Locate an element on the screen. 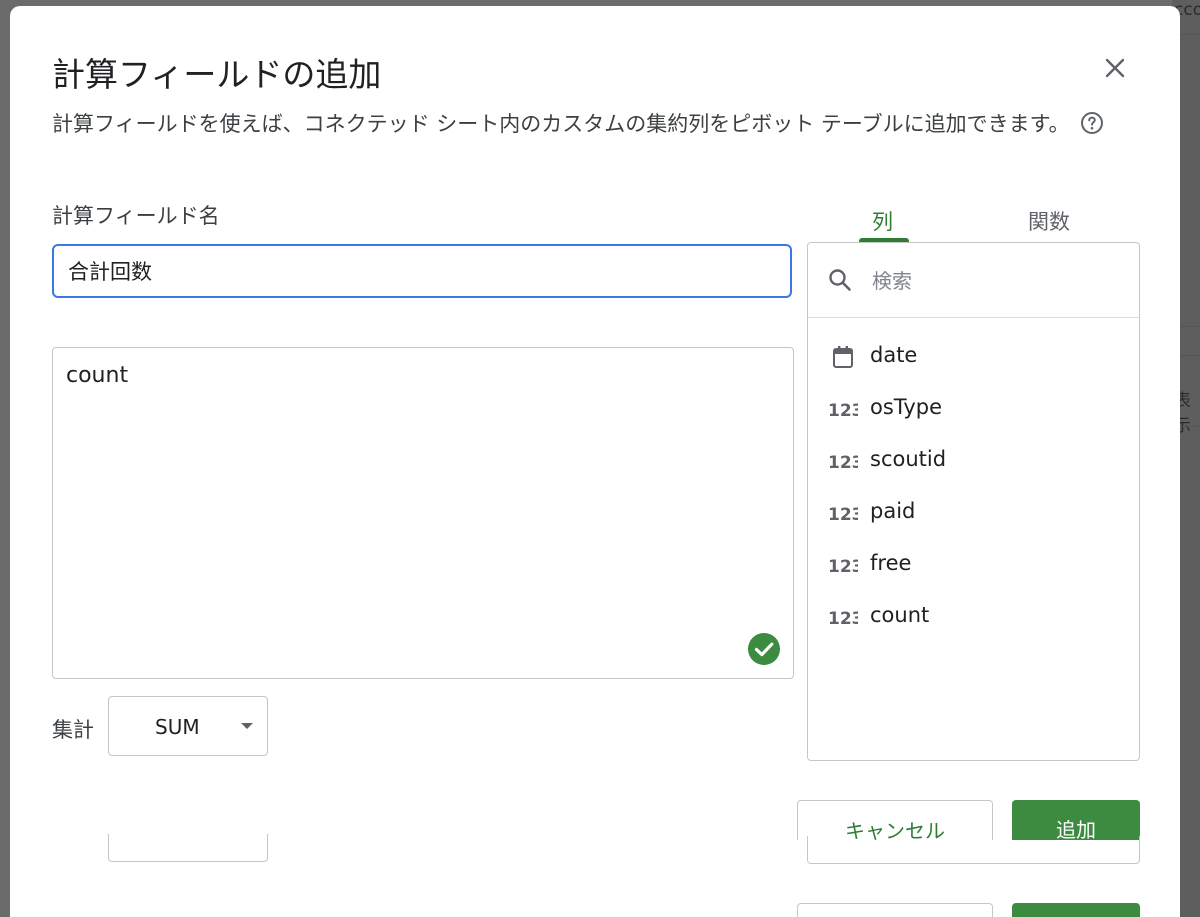 This screenshot has height=917, width=1200. ghost-aggregate-dropdown is located at coordinates (188, 848).